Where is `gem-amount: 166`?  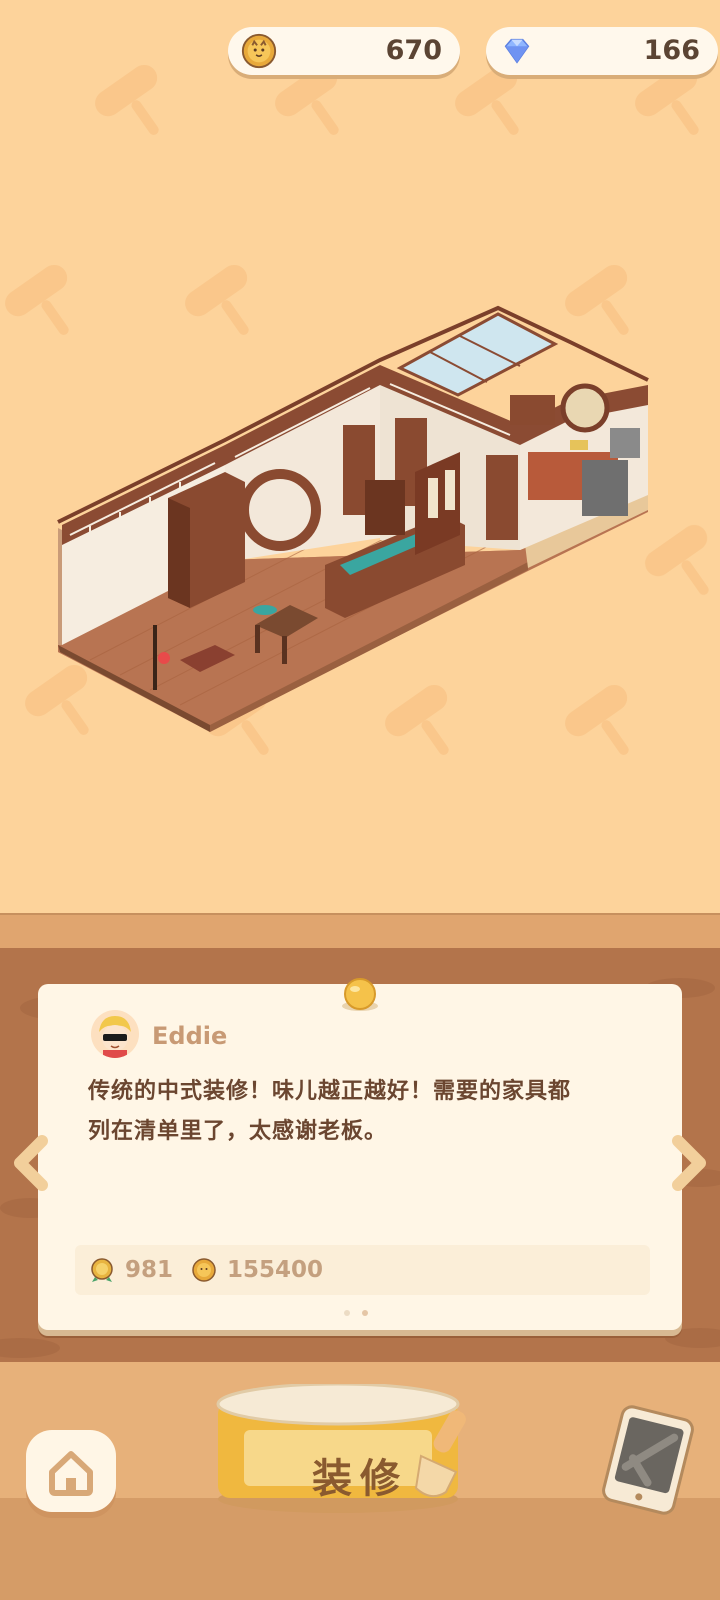 gem-amount: 166 is located at coordinates (671, 50).